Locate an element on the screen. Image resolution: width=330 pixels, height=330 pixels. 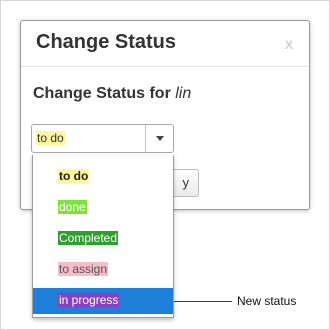
option-label: Completed is located at coordinates (88, 238).